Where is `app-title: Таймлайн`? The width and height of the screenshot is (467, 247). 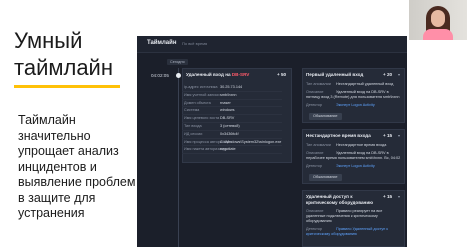
app-title: Таймлайн is located at coordinates (162, 43).